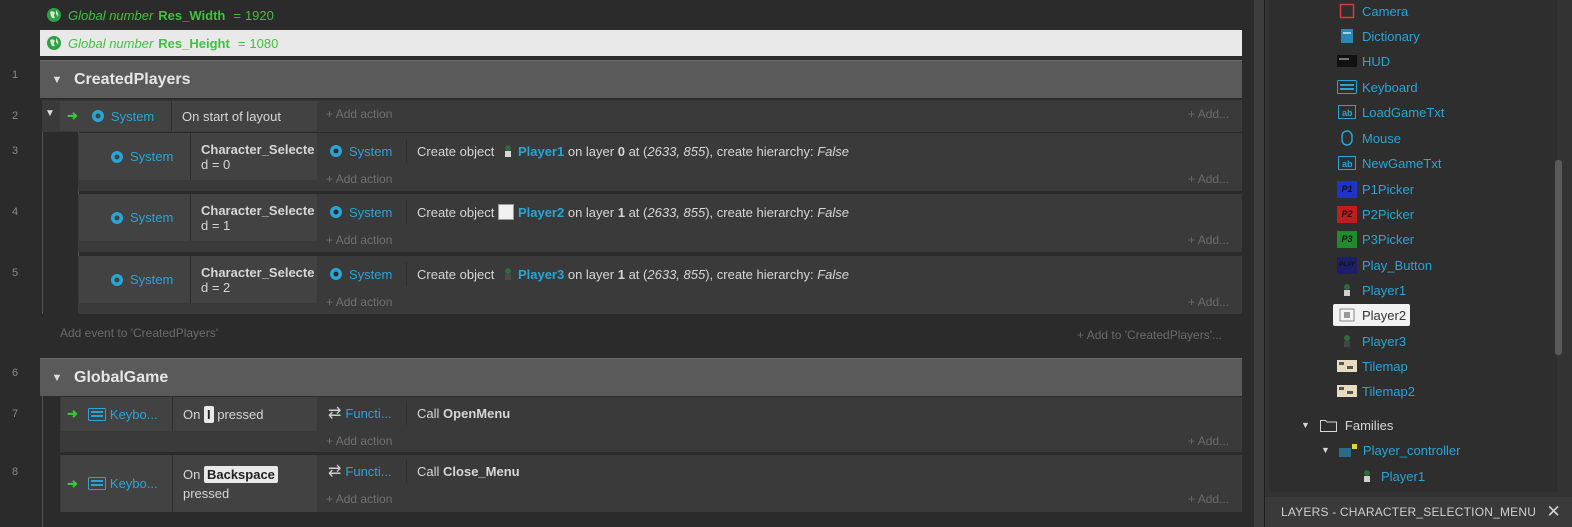 Image resolution: width=1572 pixels, height=527 pixels. Describe the element at coordinates (1347, 163) in the screenshot. I see `text-icon: ab` at that location.